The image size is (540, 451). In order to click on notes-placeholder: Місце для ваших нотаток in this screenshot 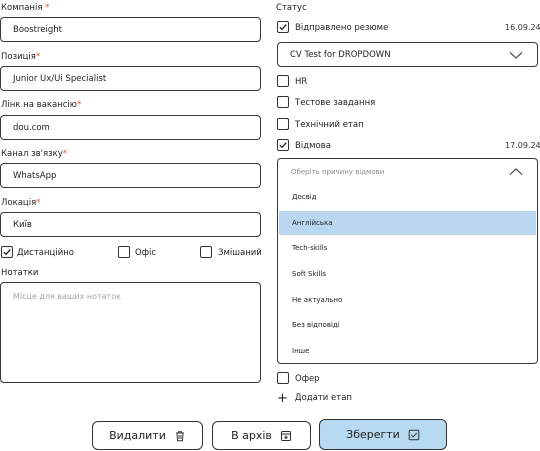, I will do `click(67, 296)`.